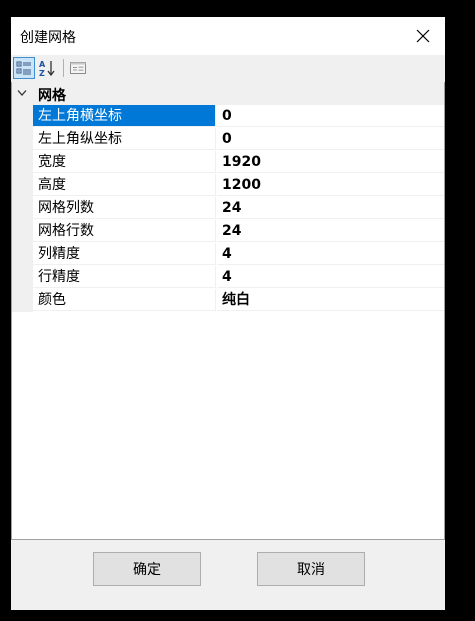  I want to click on property-row: 颜色 纯白, so click(228, 300).